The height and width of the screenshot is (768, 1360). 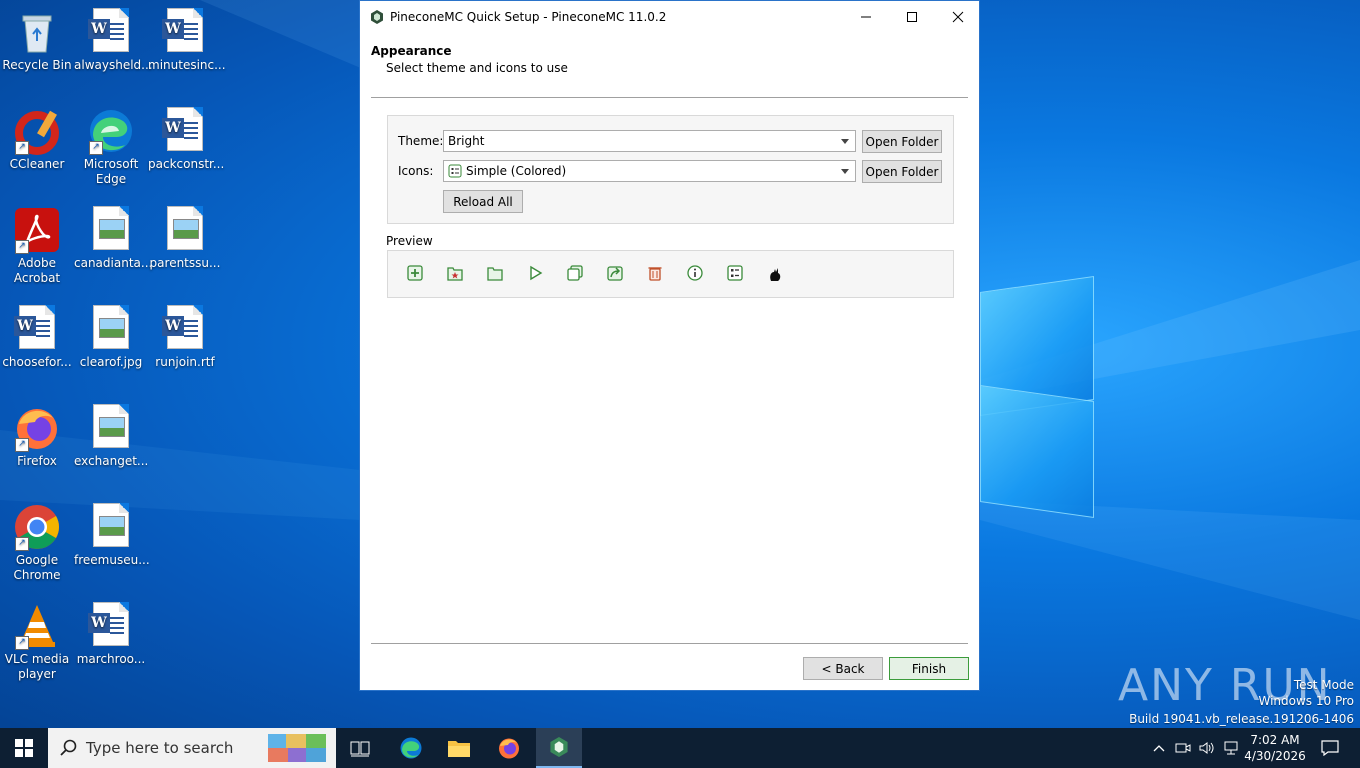 I want to click on minimize-icon, so click(x=866, y=16).